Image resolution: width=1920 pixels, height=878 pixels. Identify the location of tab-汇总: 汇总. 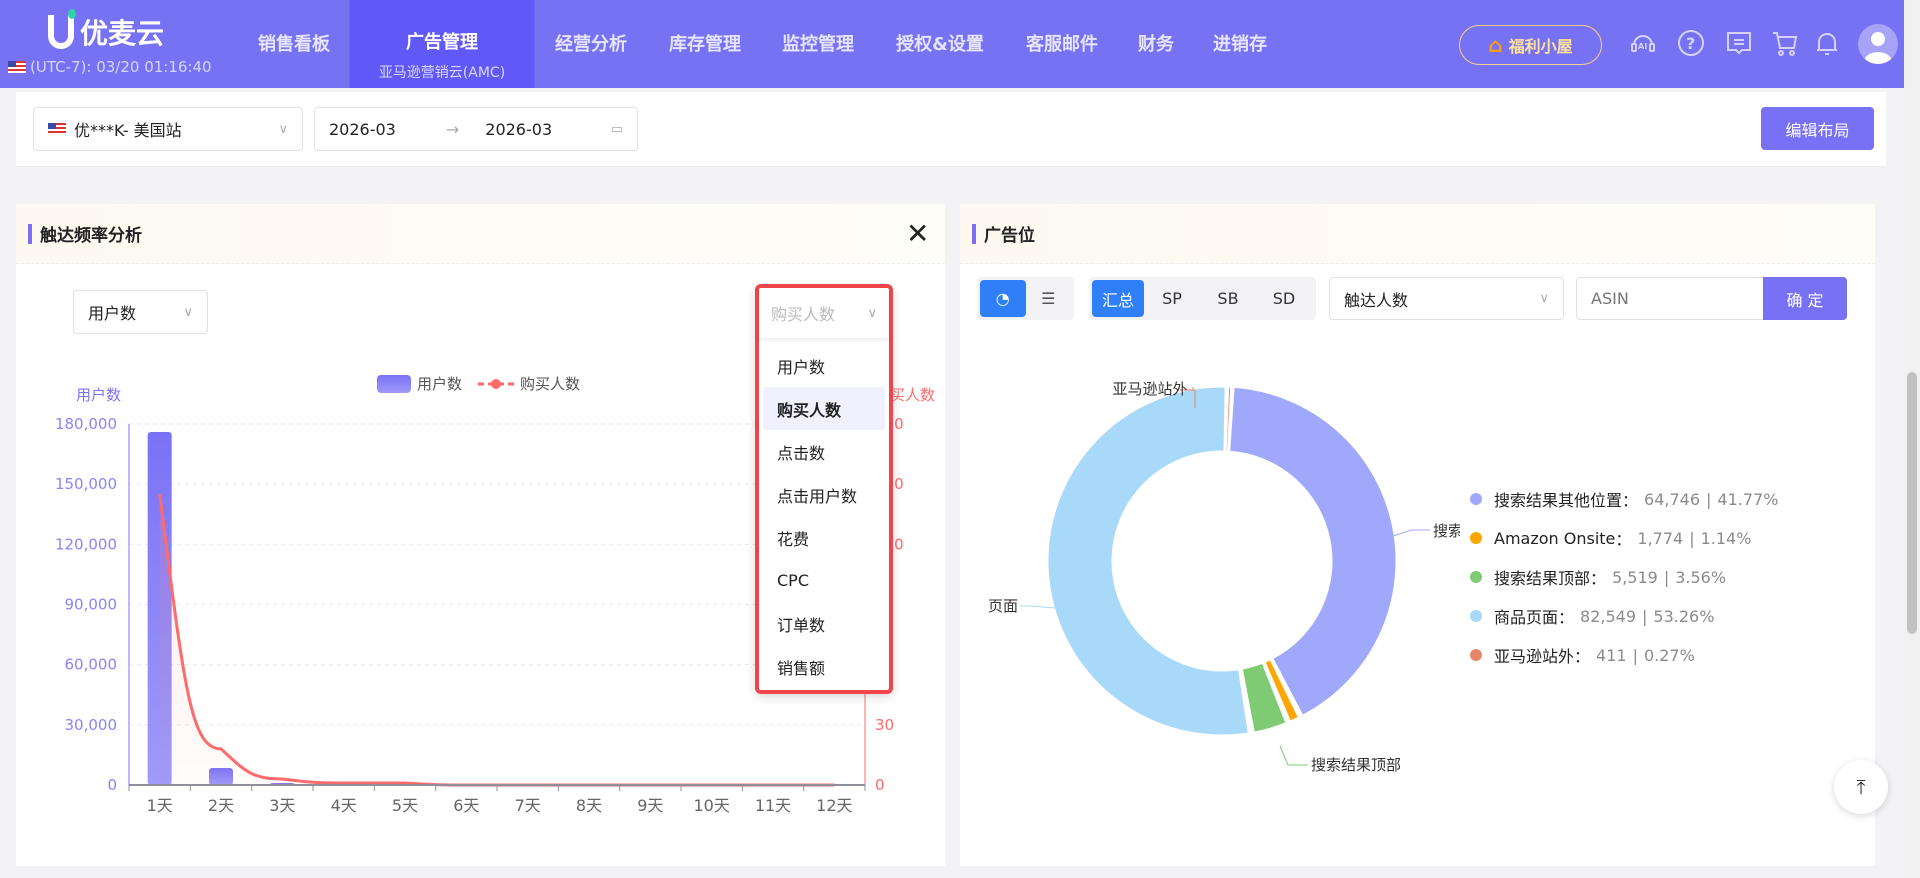
(1118, 298).